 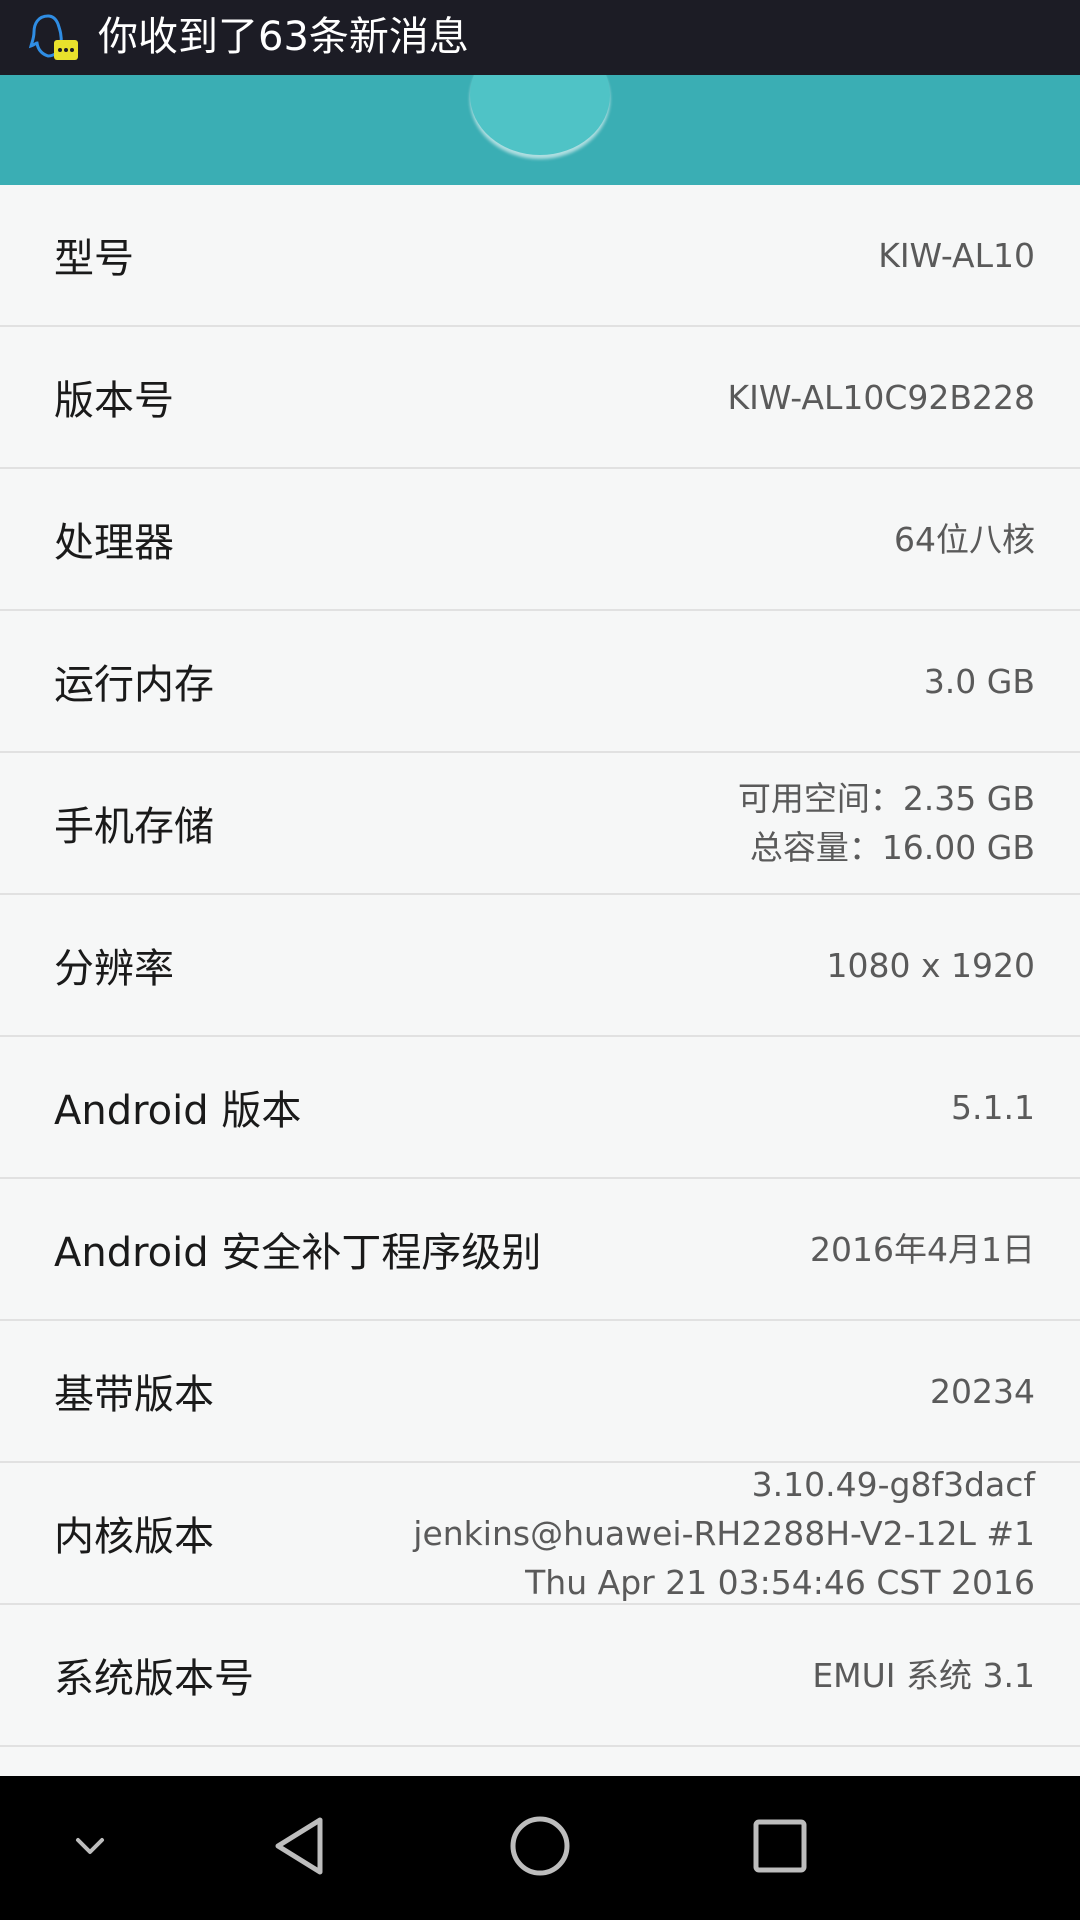 I want to click on info-label: 运行内存, so click(x=134, y=685).